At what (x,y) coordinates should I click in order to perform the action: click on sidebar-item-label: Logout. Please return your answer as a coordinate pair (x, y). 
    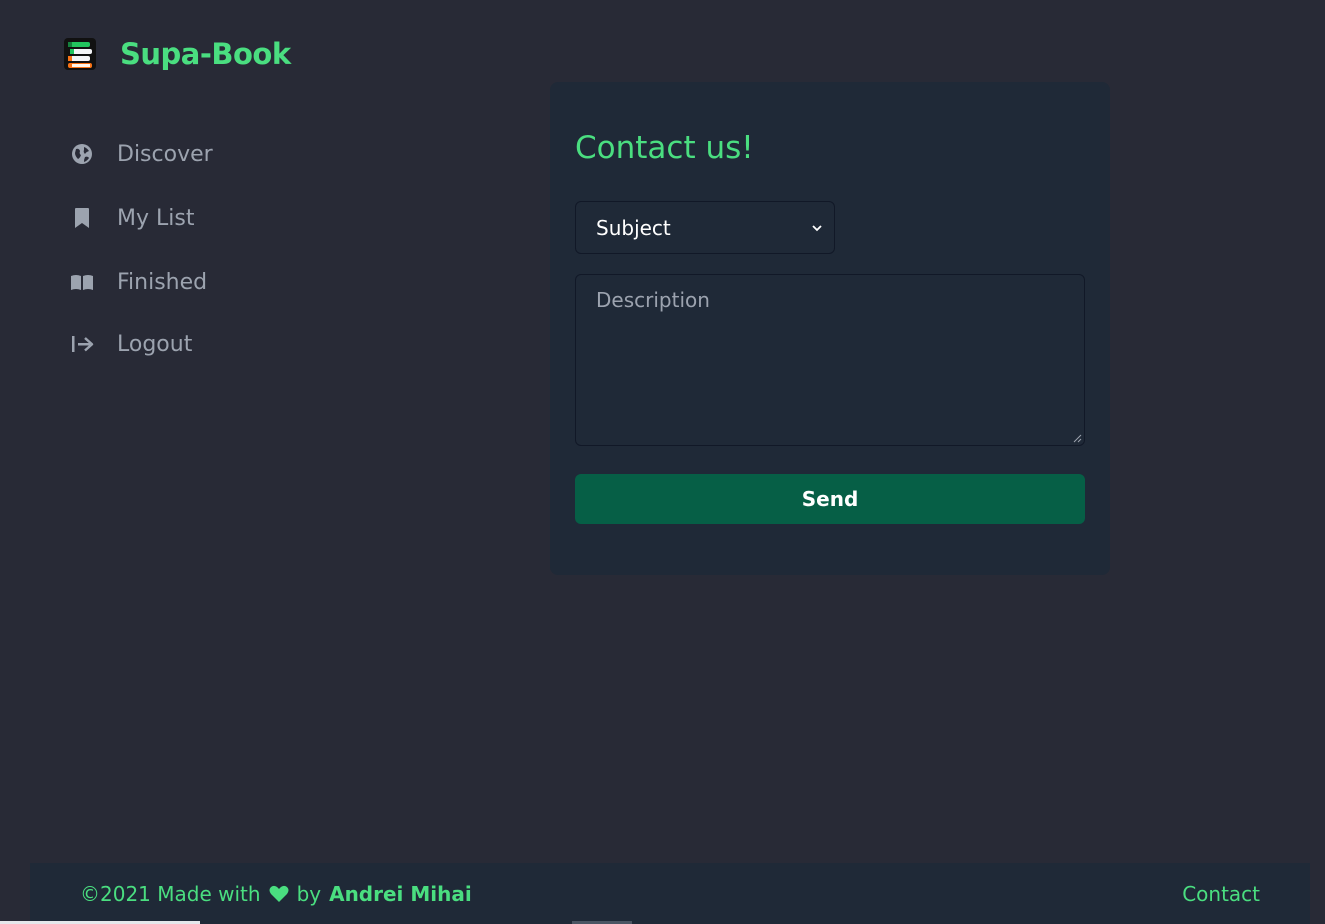
    Looking at the image, I should click on (155, 344).